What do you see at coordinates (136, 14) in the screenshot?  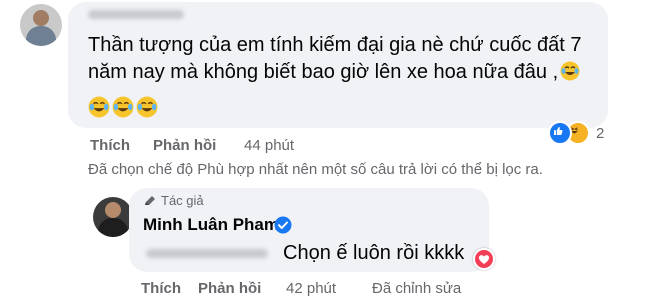 I see `blurred-commenter-name` at bounding box center [136, 14].